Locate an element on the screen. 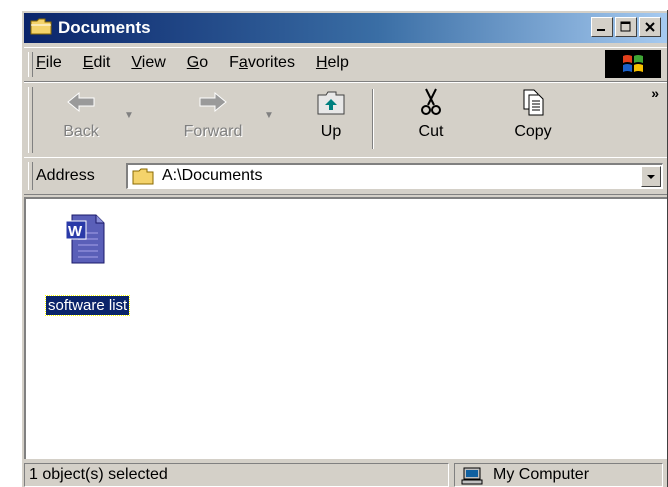 This screenshot has width=668, height=487. address-grip is located at coordinates (30, 176).